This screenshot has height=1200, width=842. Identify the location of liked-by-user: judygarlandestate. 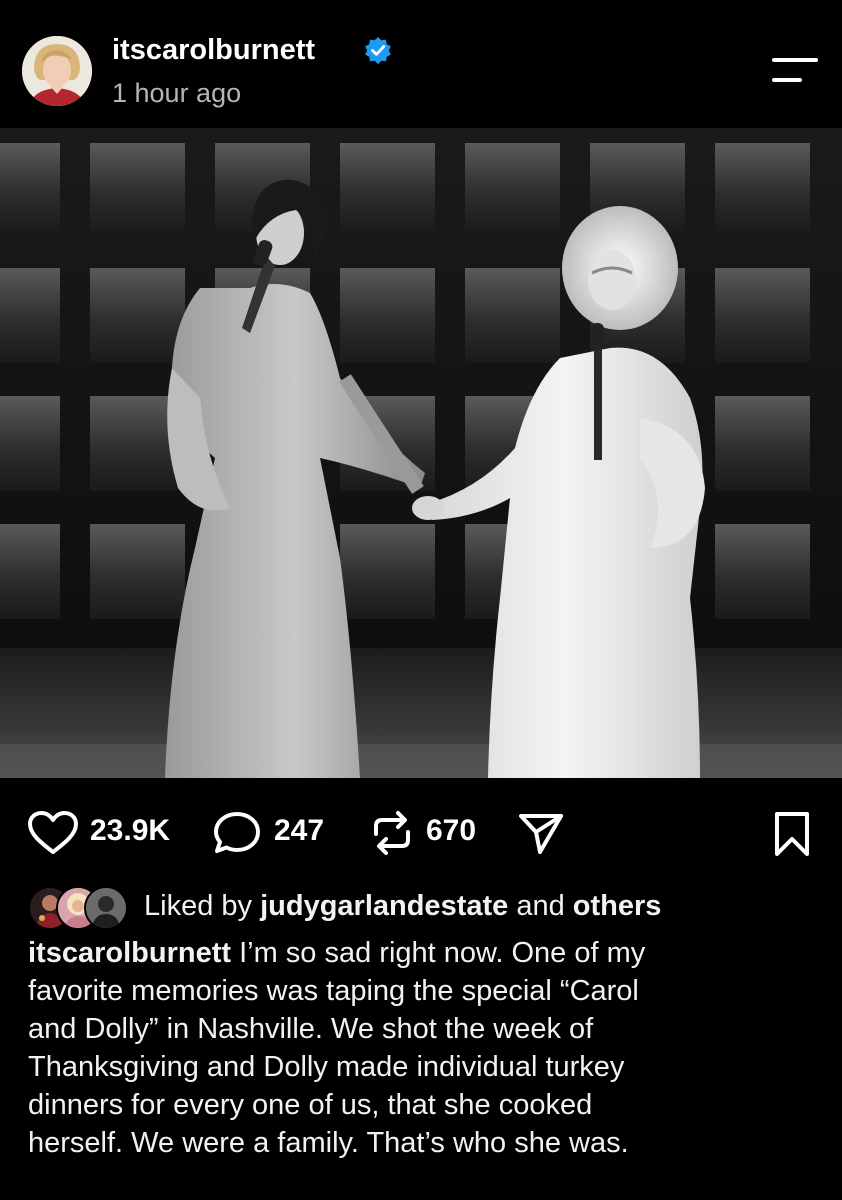
(384, 906).